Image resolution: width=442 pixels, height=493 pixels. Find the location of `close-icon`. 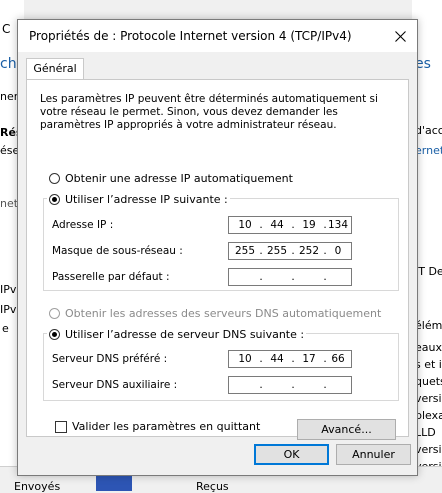

close-icon is located at coordinates (400, 36).